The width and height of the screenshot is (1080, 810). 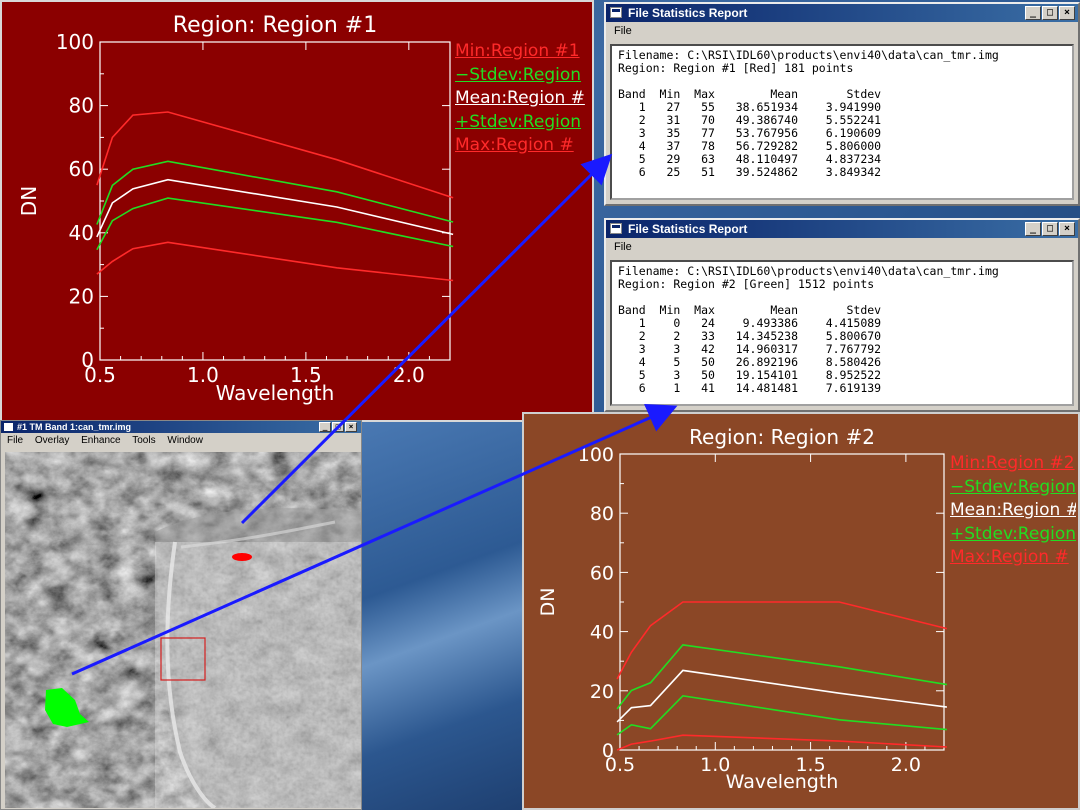 I want to click on menu-file: File, so click(x=15, y=440).